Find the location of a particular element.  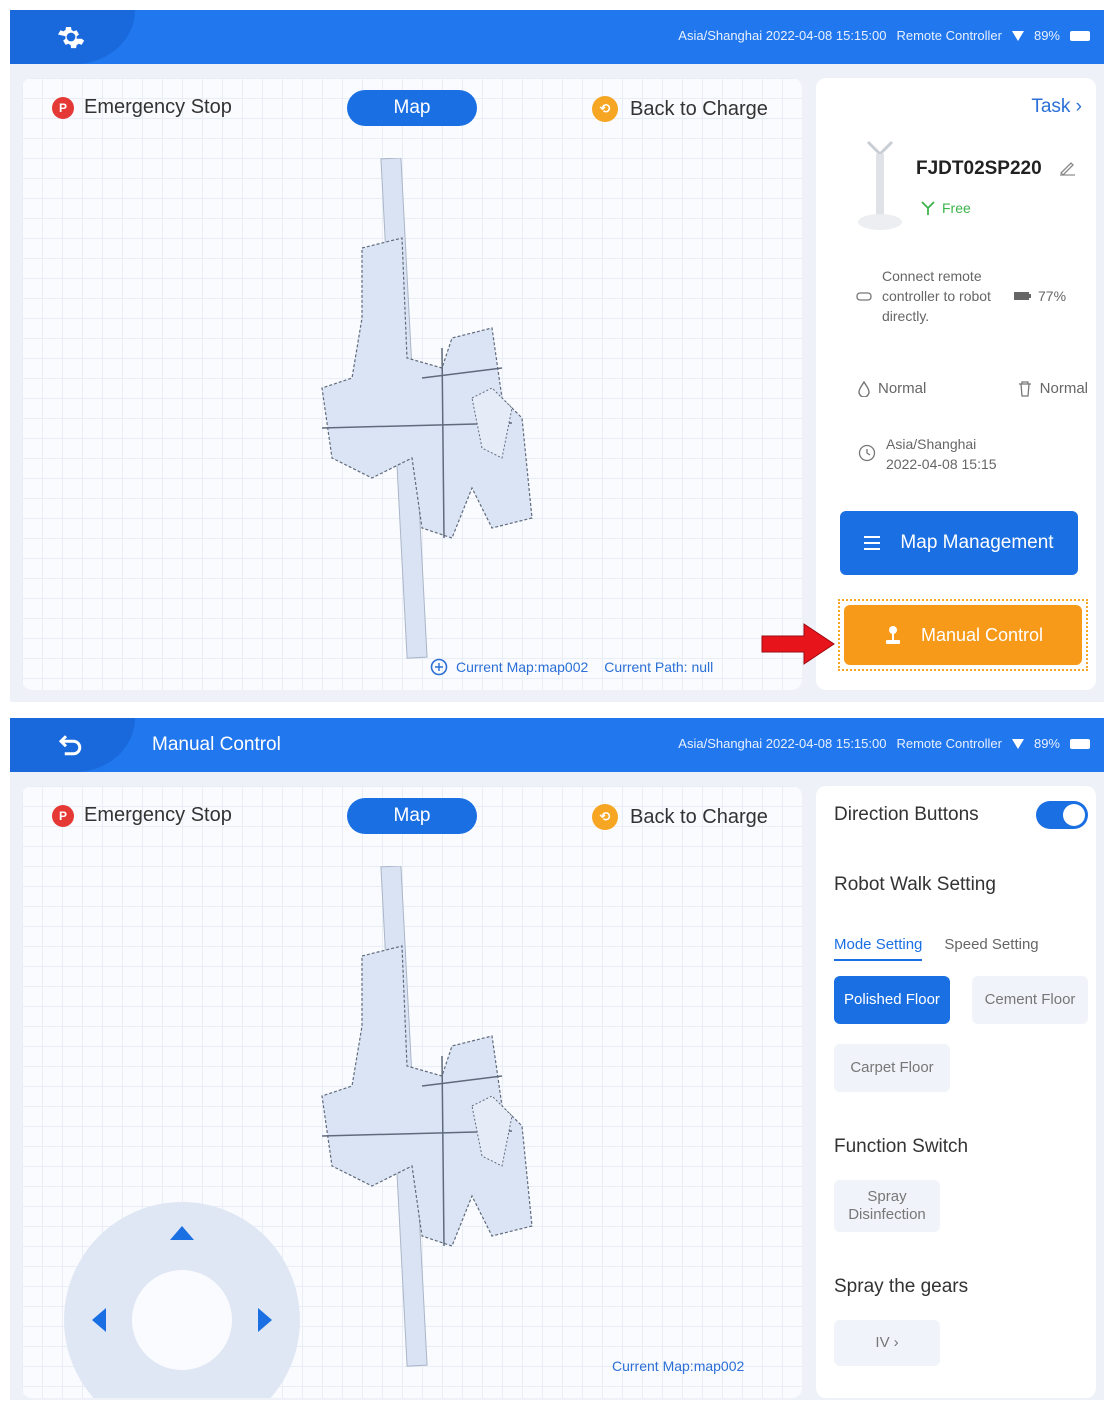

mode-polished-floor: Polished Floor is located at coordinates (892, 1000).